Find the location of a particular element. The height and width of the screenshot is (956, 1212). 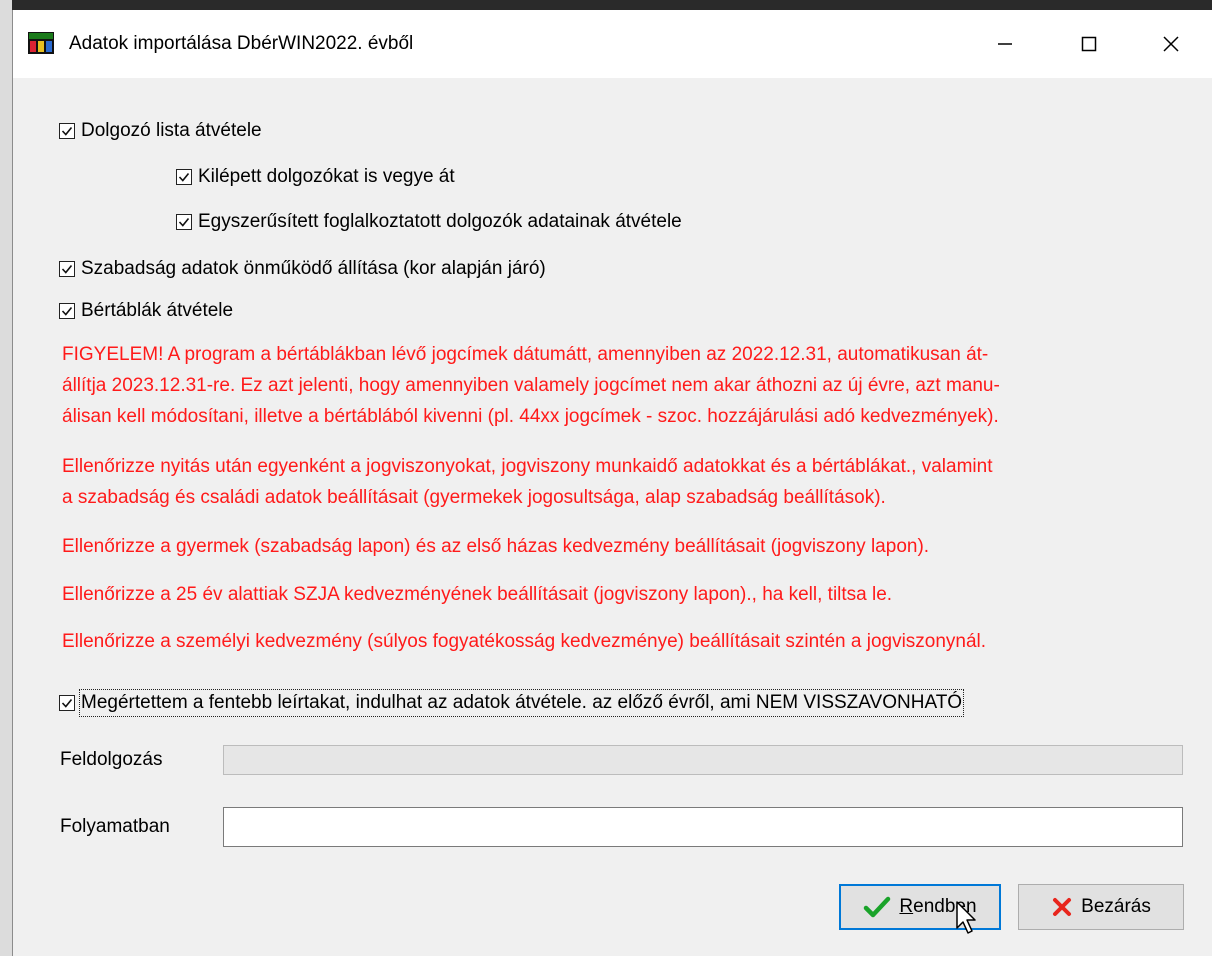

processing-label: Feldolgozás is located at coordinates (111, 759).